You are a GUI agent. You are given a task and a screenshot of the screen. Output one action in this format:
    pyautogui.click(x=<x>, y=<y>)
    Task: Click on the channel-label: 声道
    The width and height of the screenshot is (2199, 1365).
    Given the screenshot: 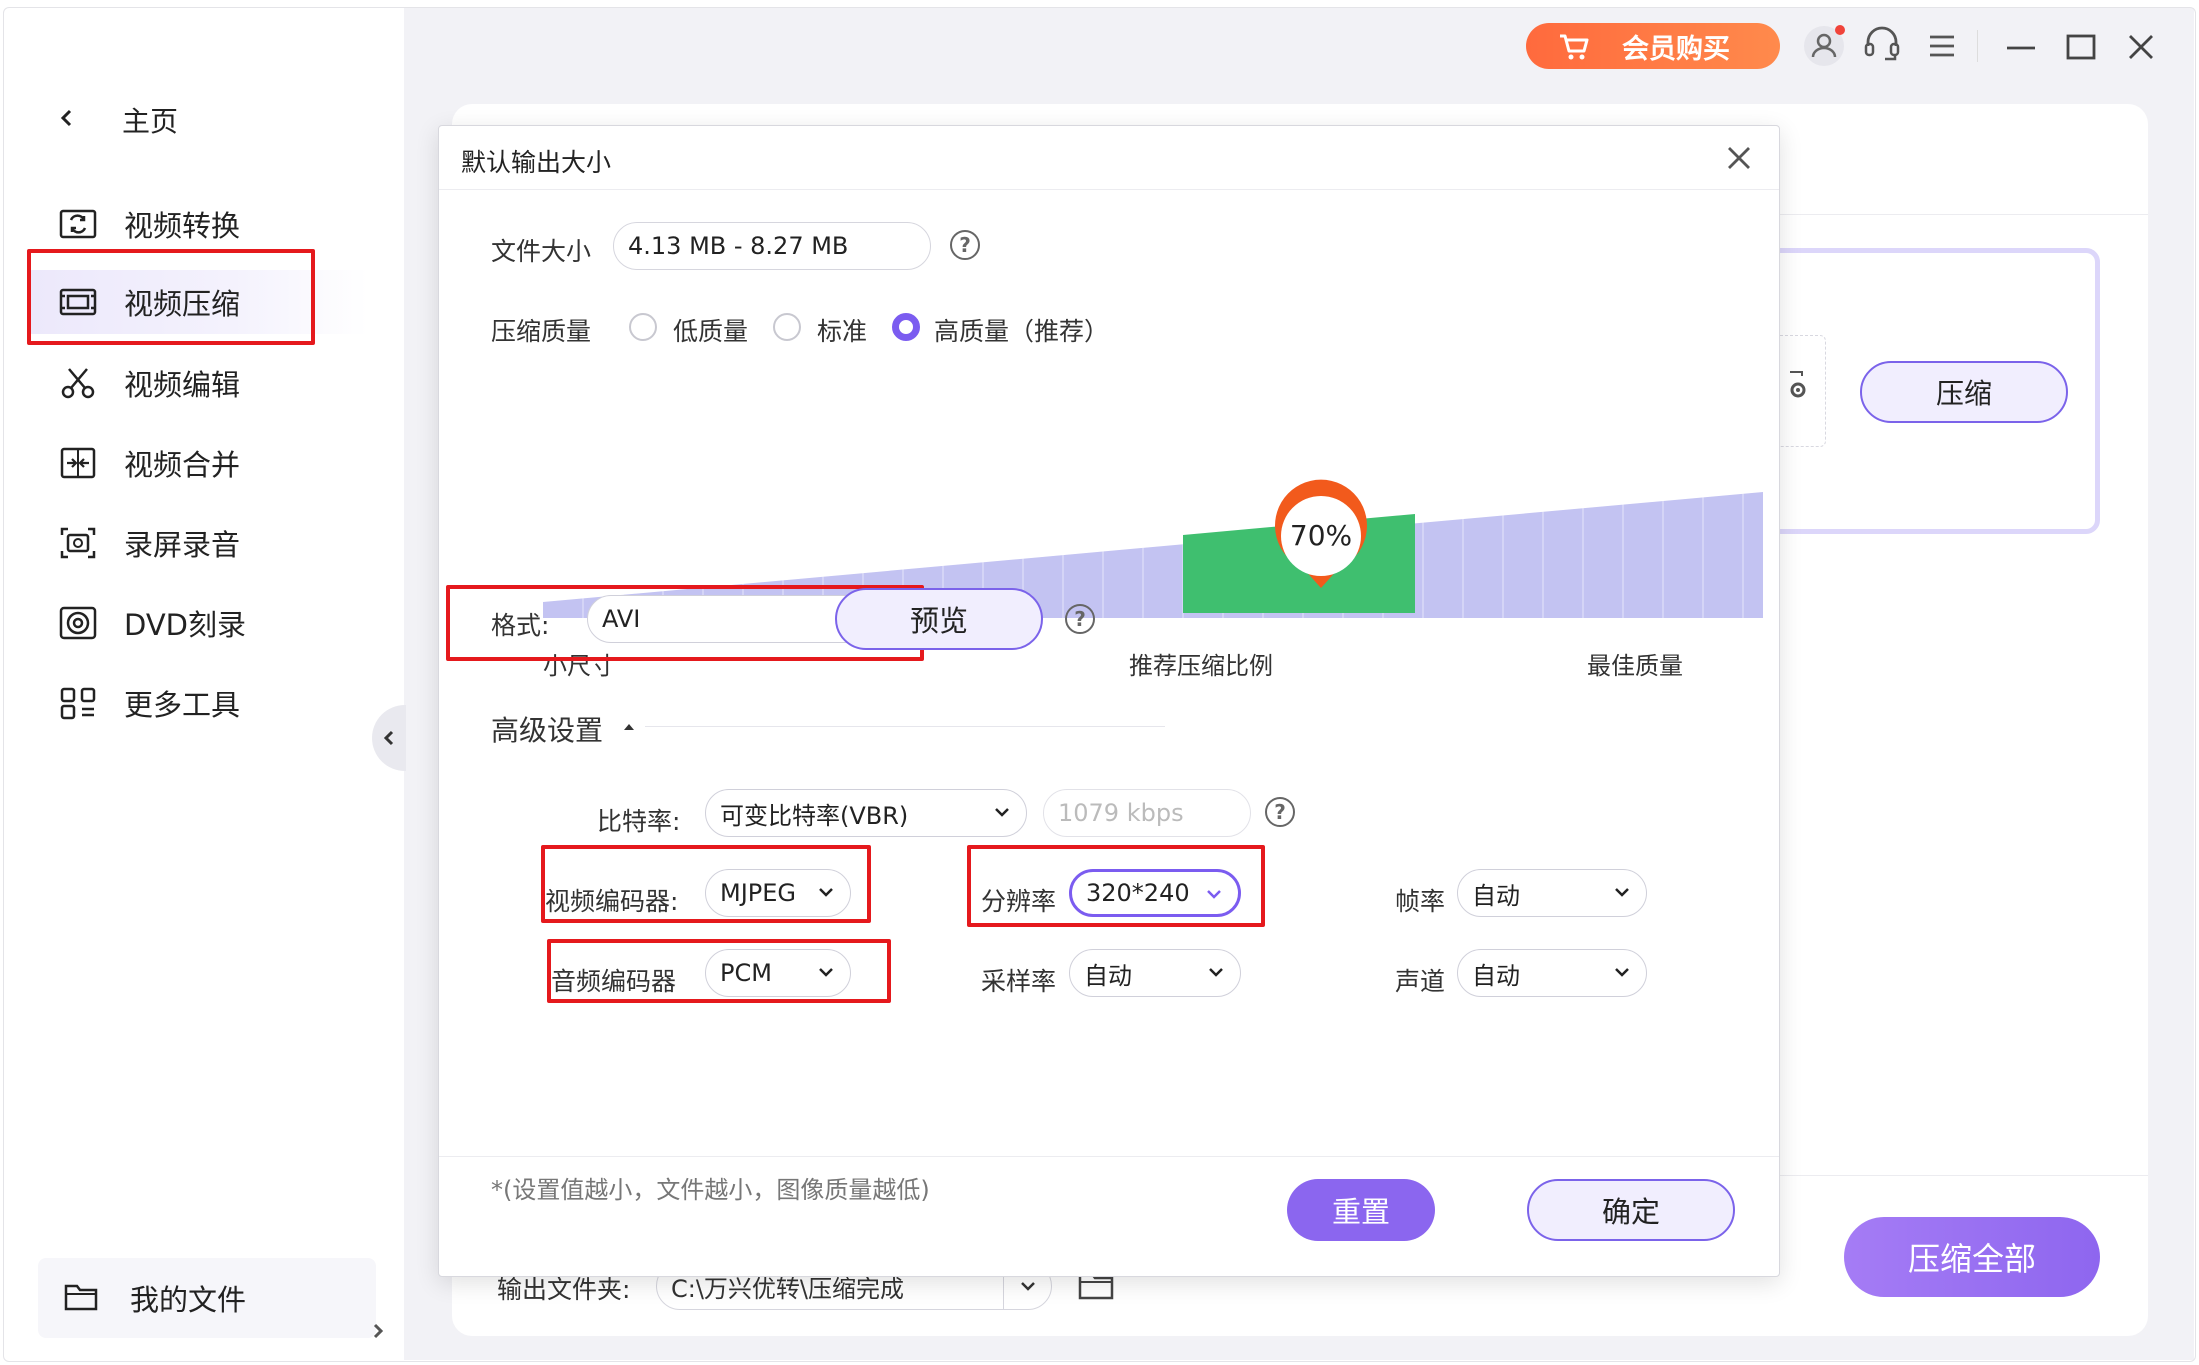 What is the action you would take?
    pyautogui.click(x=1420, y=981)
    